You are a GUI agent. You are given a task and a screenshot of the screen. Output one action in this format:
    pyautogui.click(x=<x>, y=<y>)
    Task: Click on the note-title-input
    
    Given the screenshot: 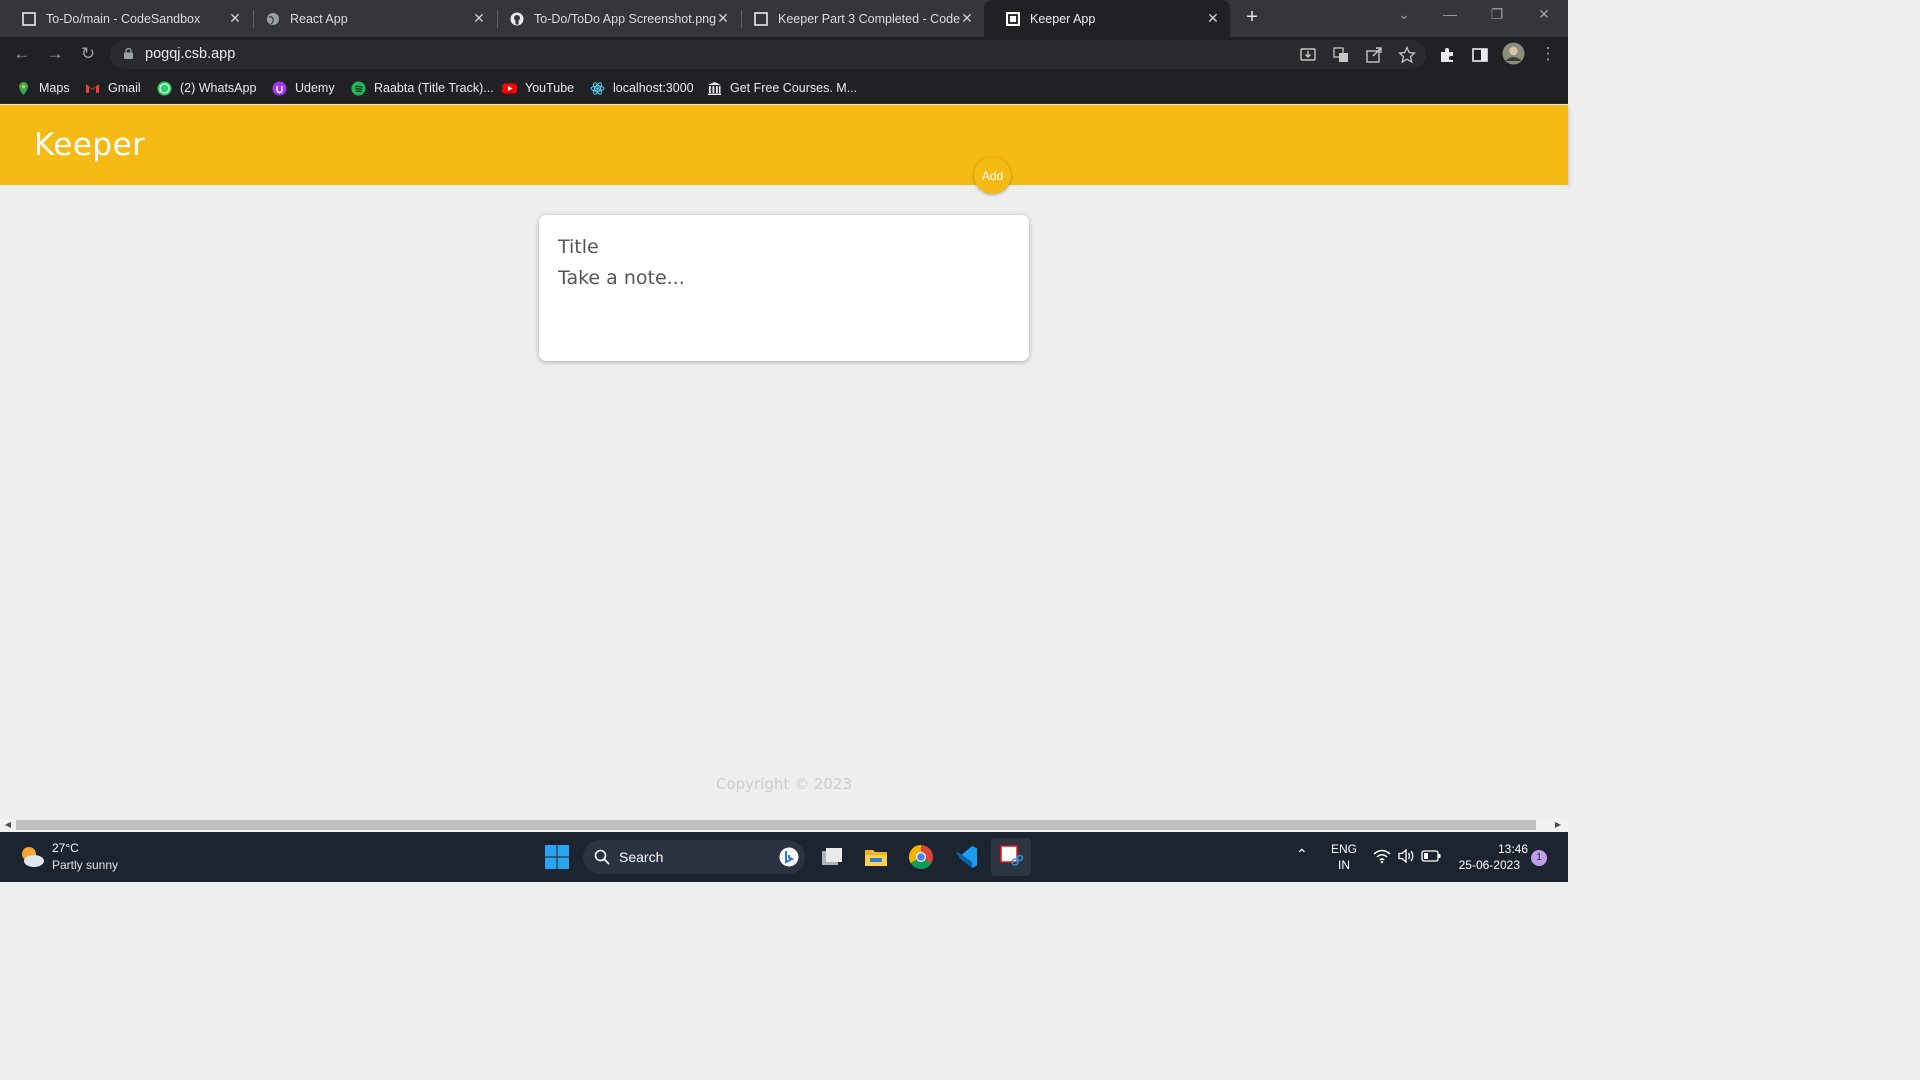 What is the action you would take?
    pyautogui.click(x=783, y=247)
    